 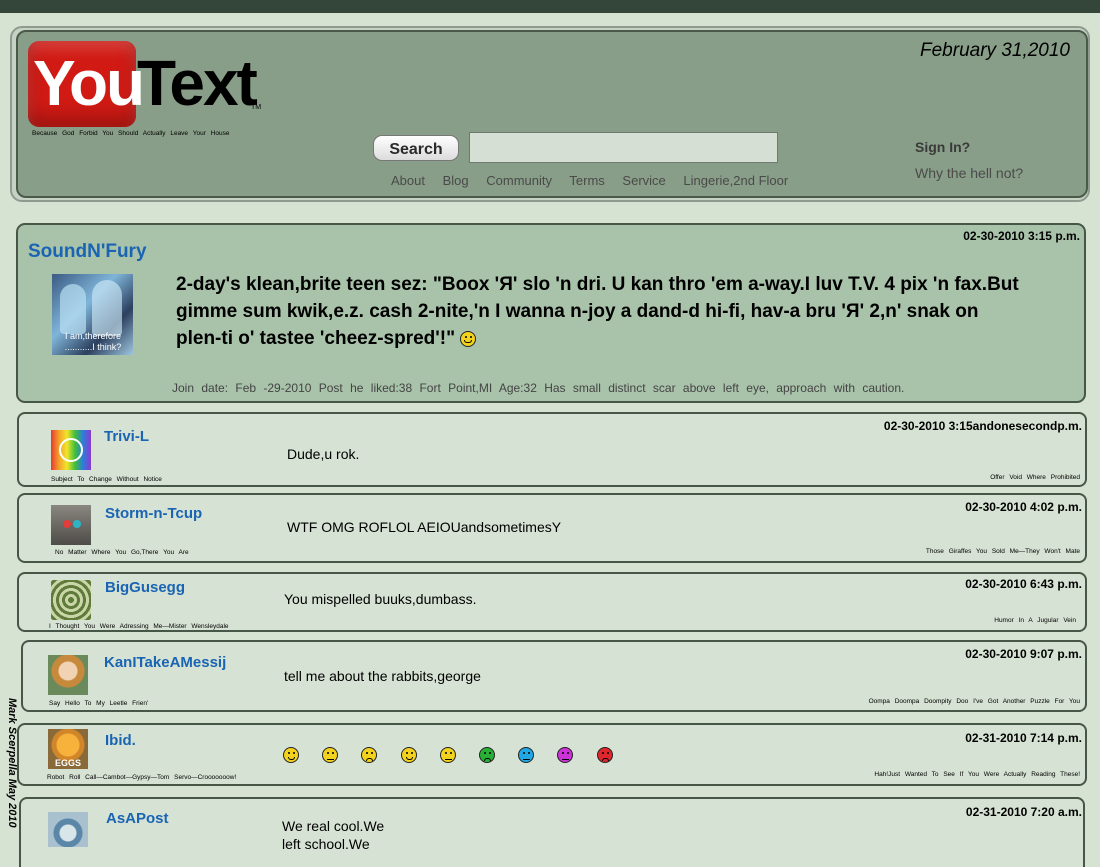 What do you see at coordinates (382, 676) in the screenshot?
I see `reply-text: tell me about the rabbits,george` at bounding box center [382, 676].